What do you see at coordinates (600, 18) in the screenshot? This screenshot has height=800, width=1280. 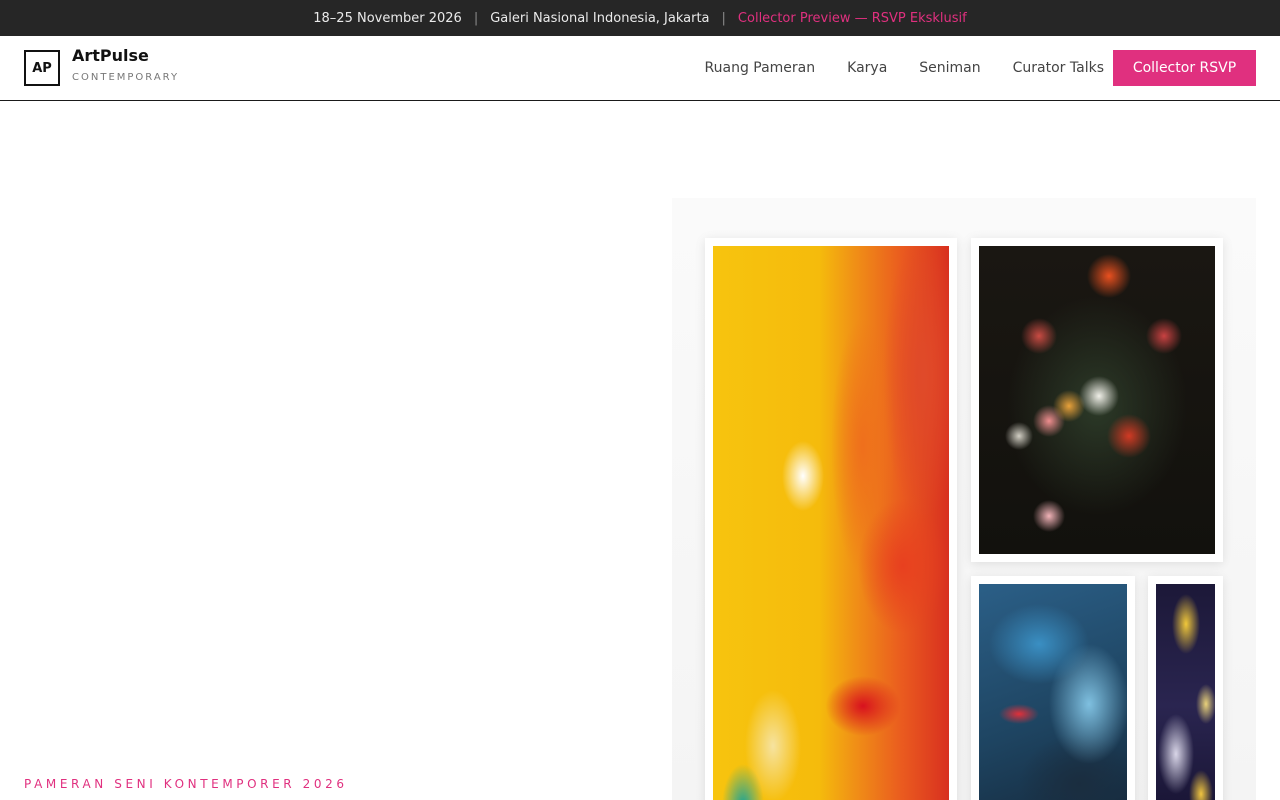 I see `event-venue: Galeri Nasional Indonesia, Jakarta` at bounding box center [600, 18].